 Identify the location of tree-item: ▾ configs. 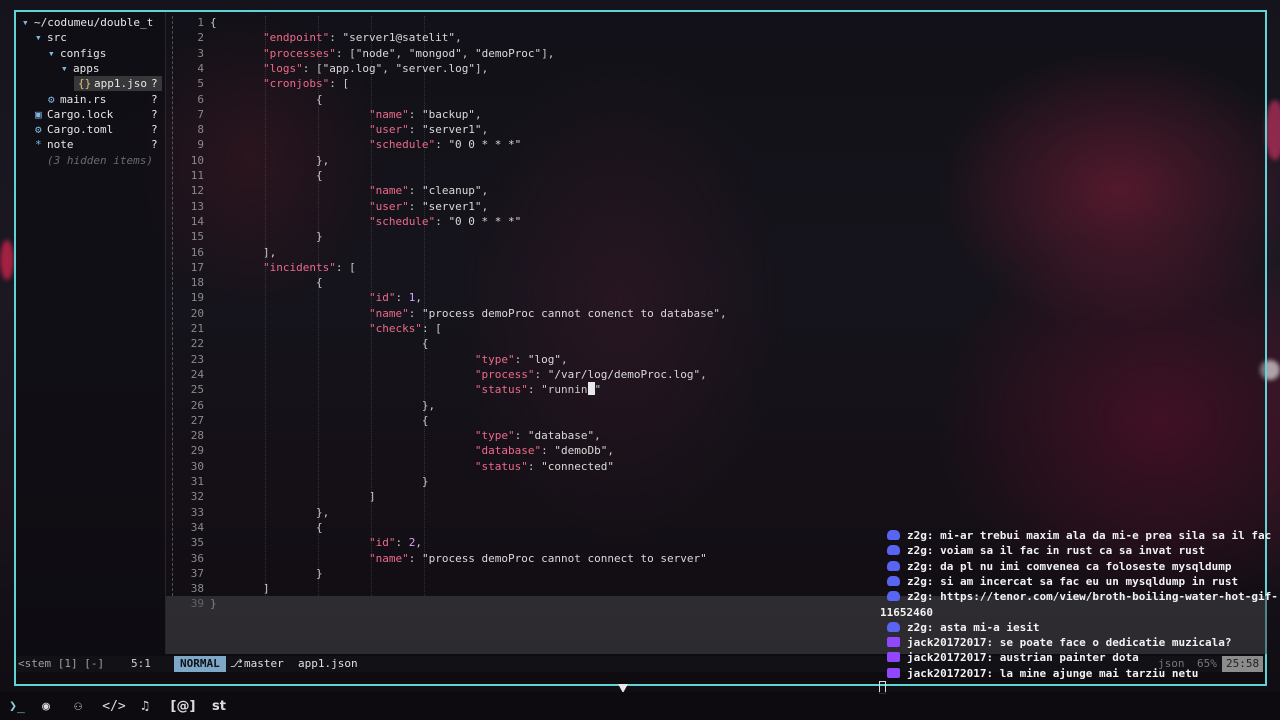
(77, 53).